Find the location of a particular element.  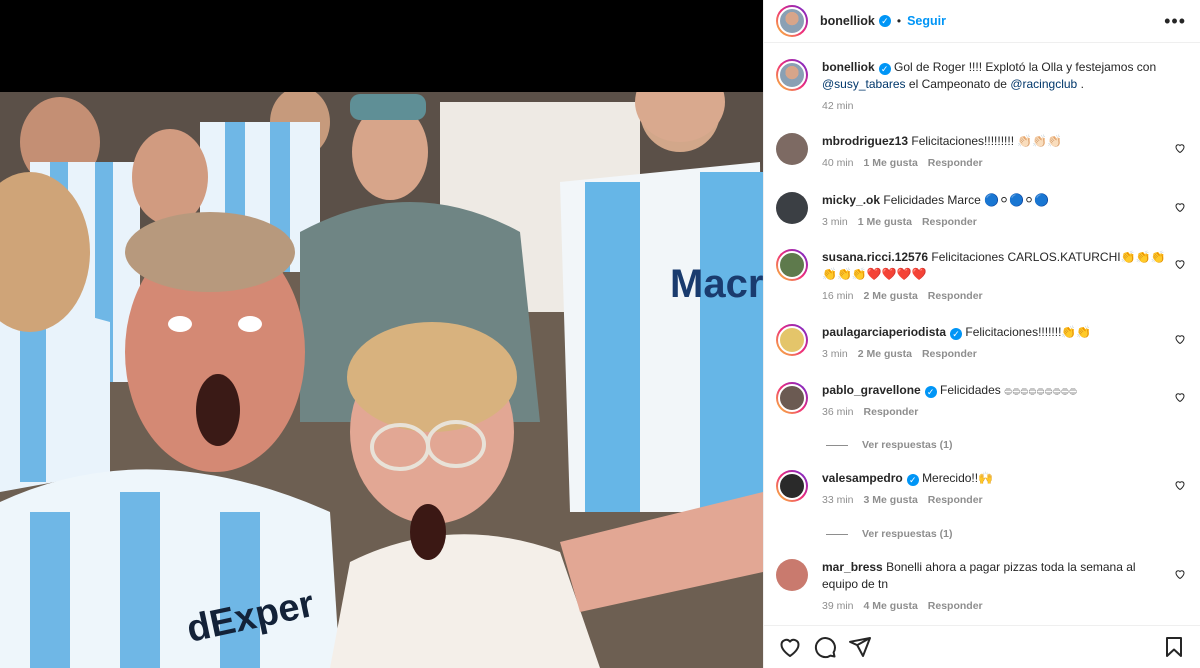

comment-username: paulagarciaperiodista is located at coordinates (884, 332).